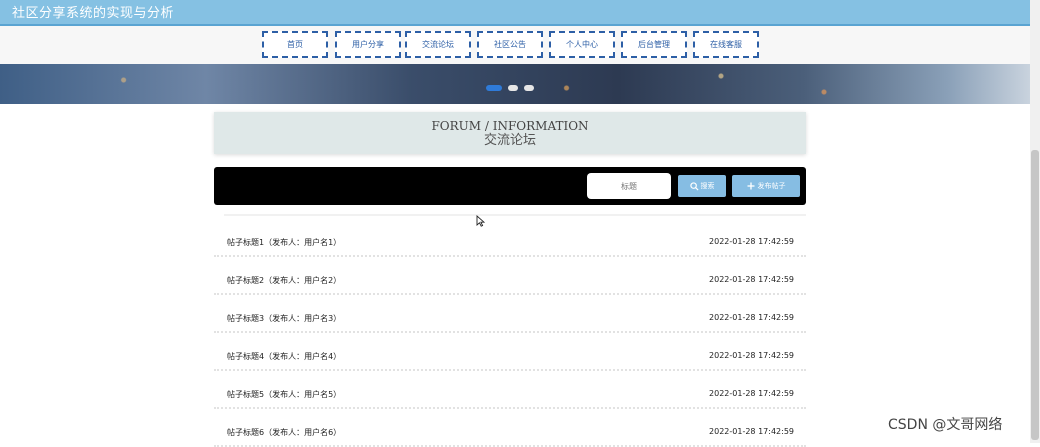 Image resolution: width=1040 pixels, height=447 pixels. What do you see at coordinates (654, 44) in the screenshot?
I see `nav-admin: 后台管理` at bounding box center [654, 44].